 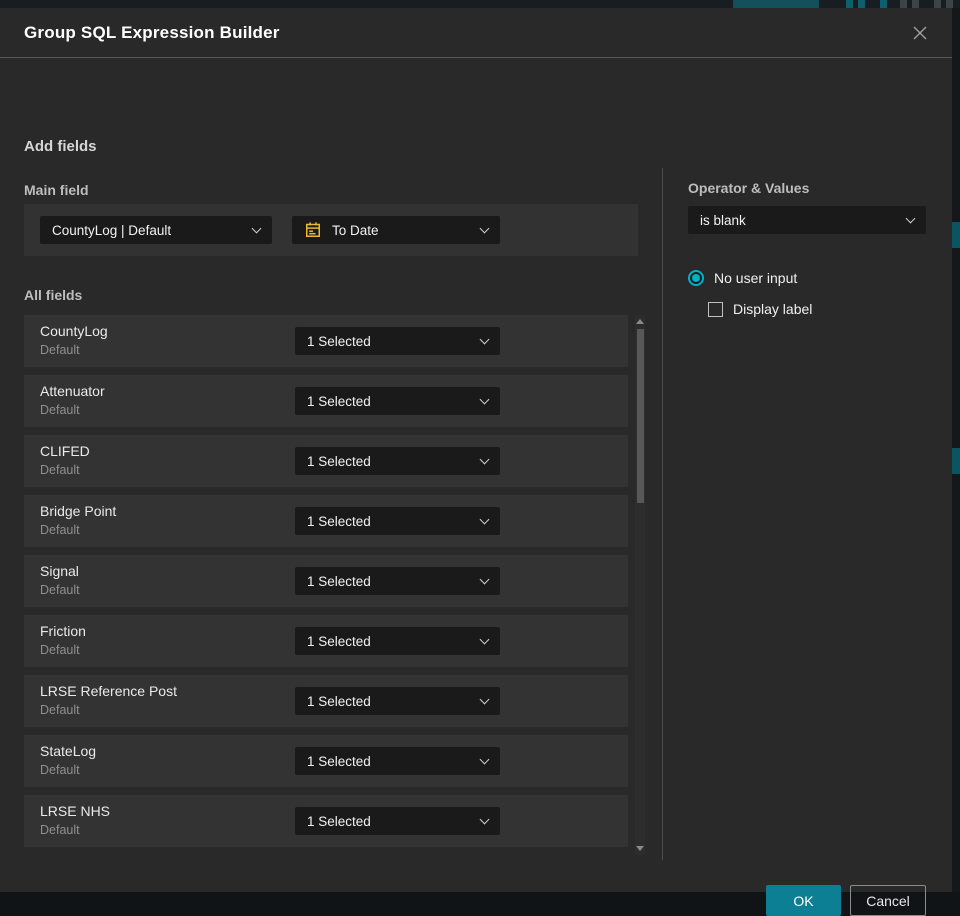 I want to click on close-button, so click(x=920, y=33).